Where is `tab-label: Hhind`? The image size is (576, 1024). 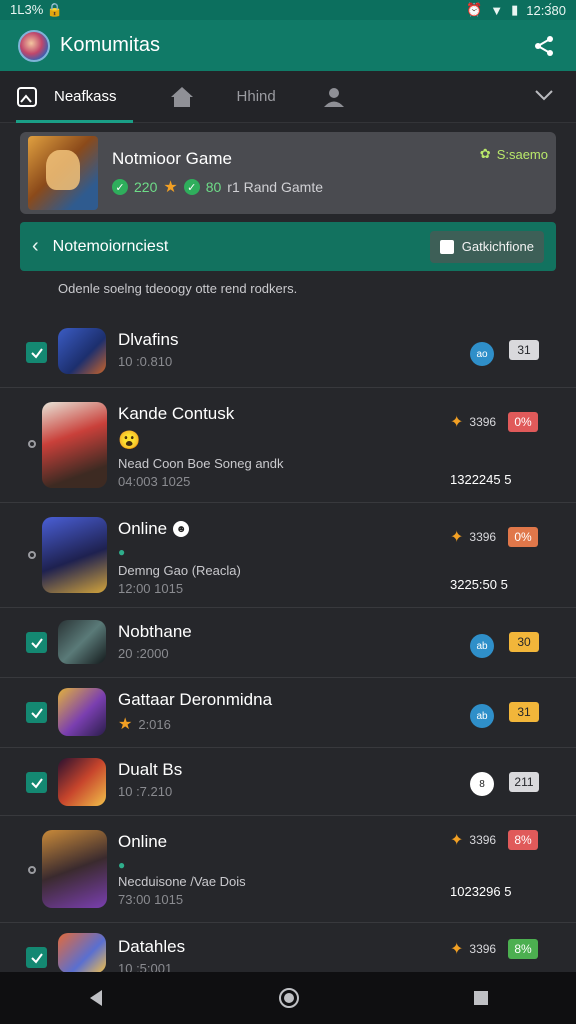
tab-label: Hhind is located at coordinates (256, 96).